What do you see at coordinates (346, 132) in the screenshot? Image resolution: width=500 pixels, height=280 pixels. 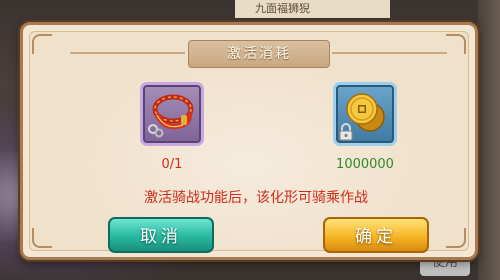 I see `lock-icon` at bounding box center [346, 132].